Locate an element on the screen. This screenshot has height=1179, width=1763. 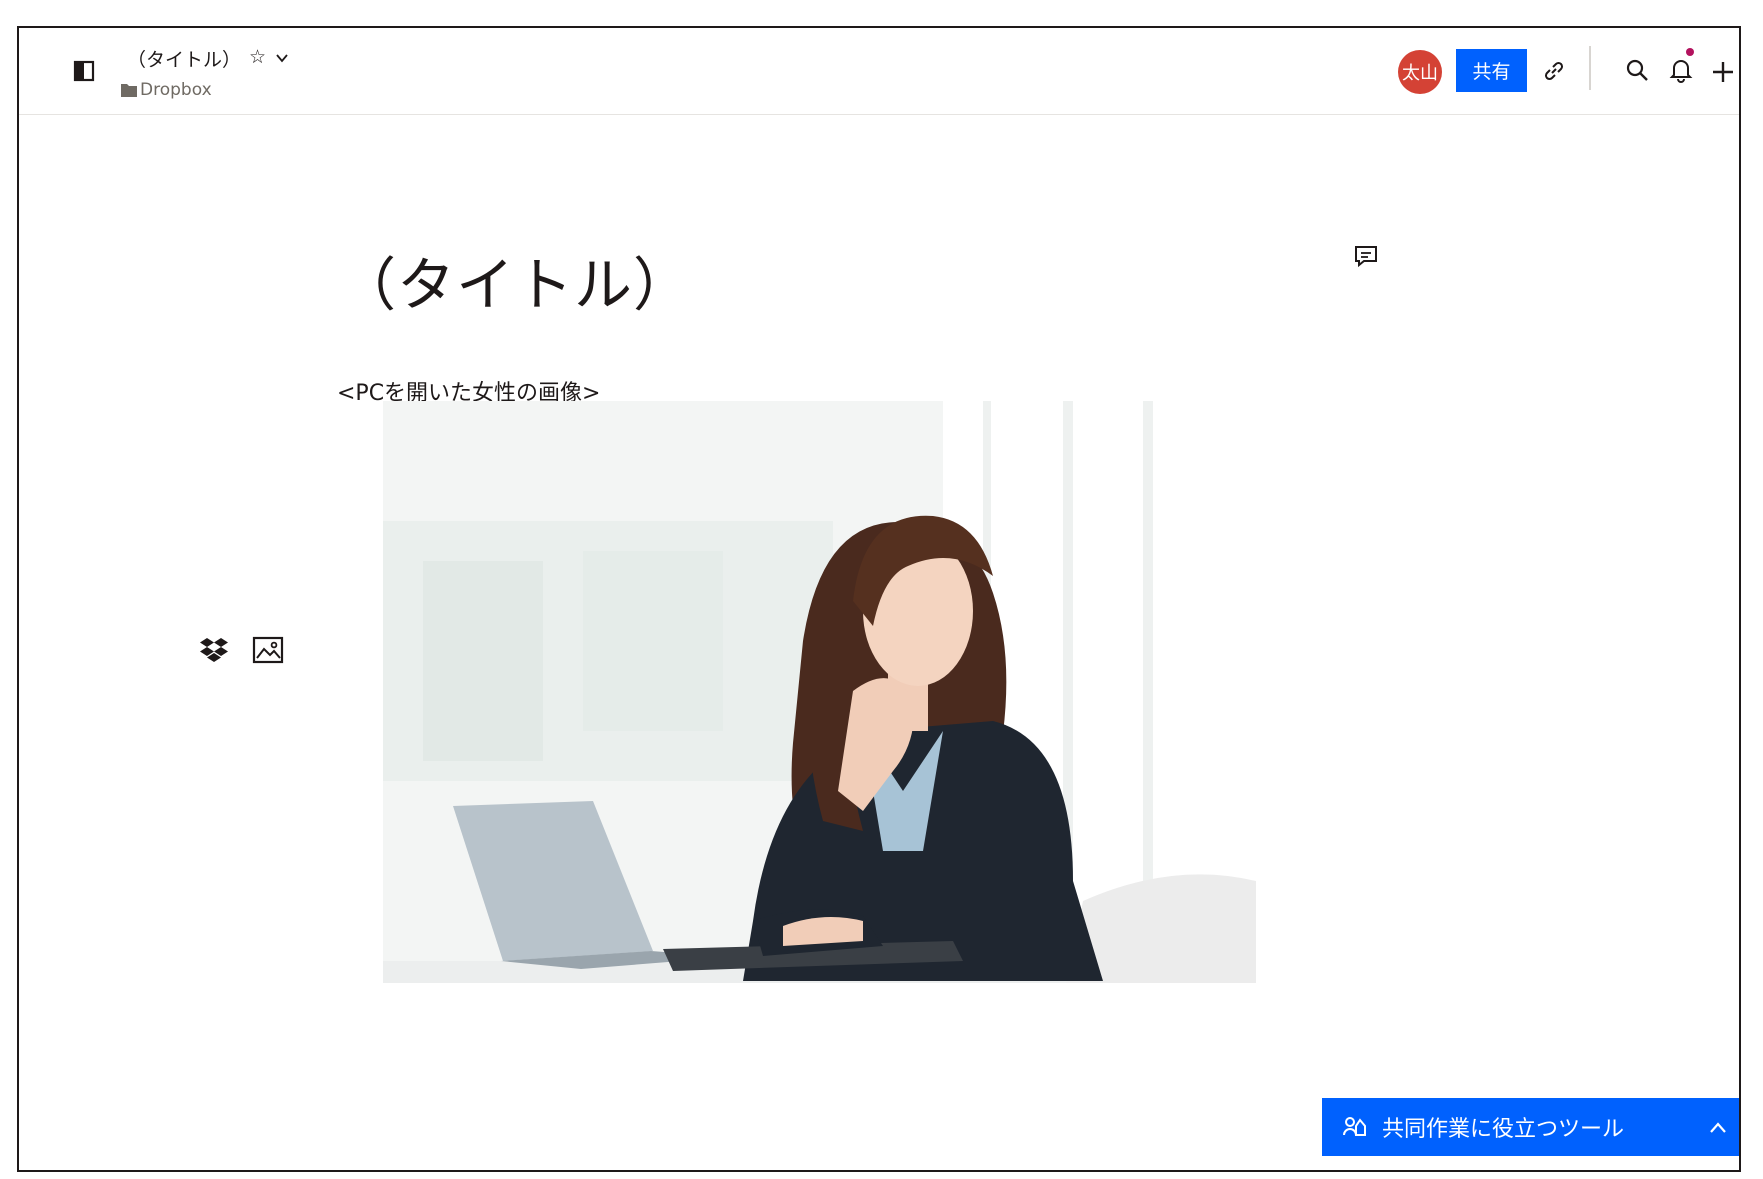
top-bar: （タイトル） ☆ Dropbox 太山 共有 is located at coordinates (879, 71).